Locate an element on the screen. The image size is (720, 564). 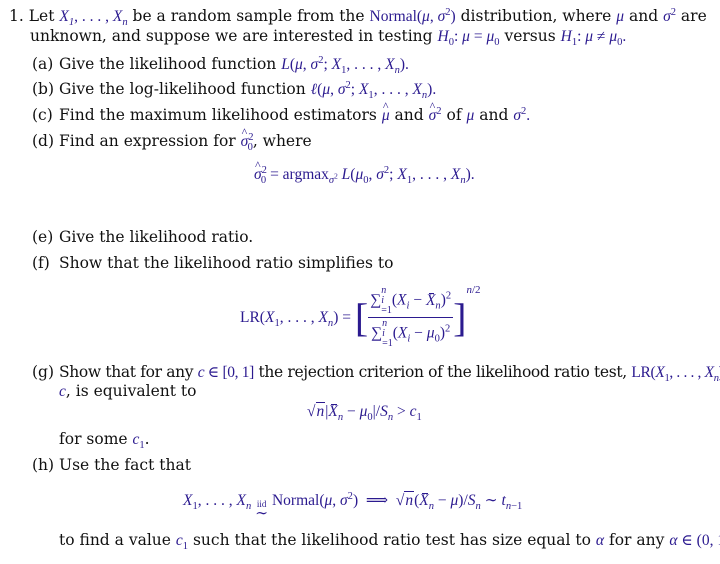
right-bracket: ] is located at coordinates (460, 317).